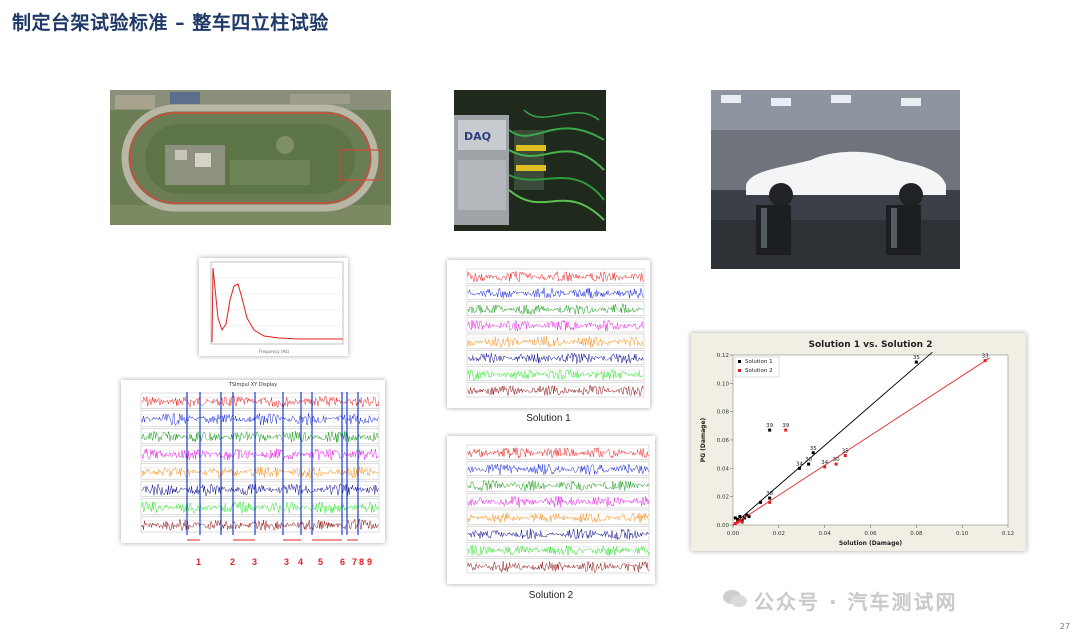  I want to click on segment-label: 8, so click(362, 562).